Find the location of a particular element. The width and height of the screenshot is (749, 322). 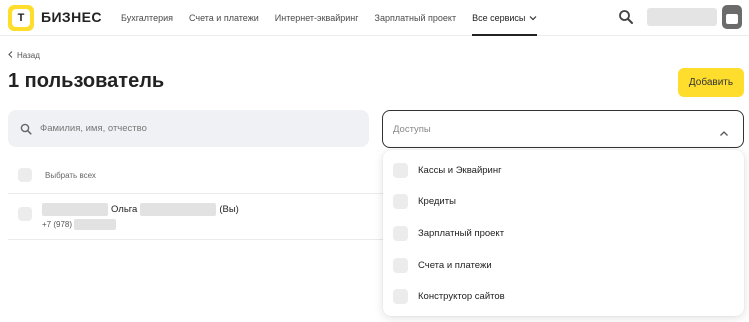

access-option-accounts-payments: Счета и платежи is located at coordinates (442, 265).